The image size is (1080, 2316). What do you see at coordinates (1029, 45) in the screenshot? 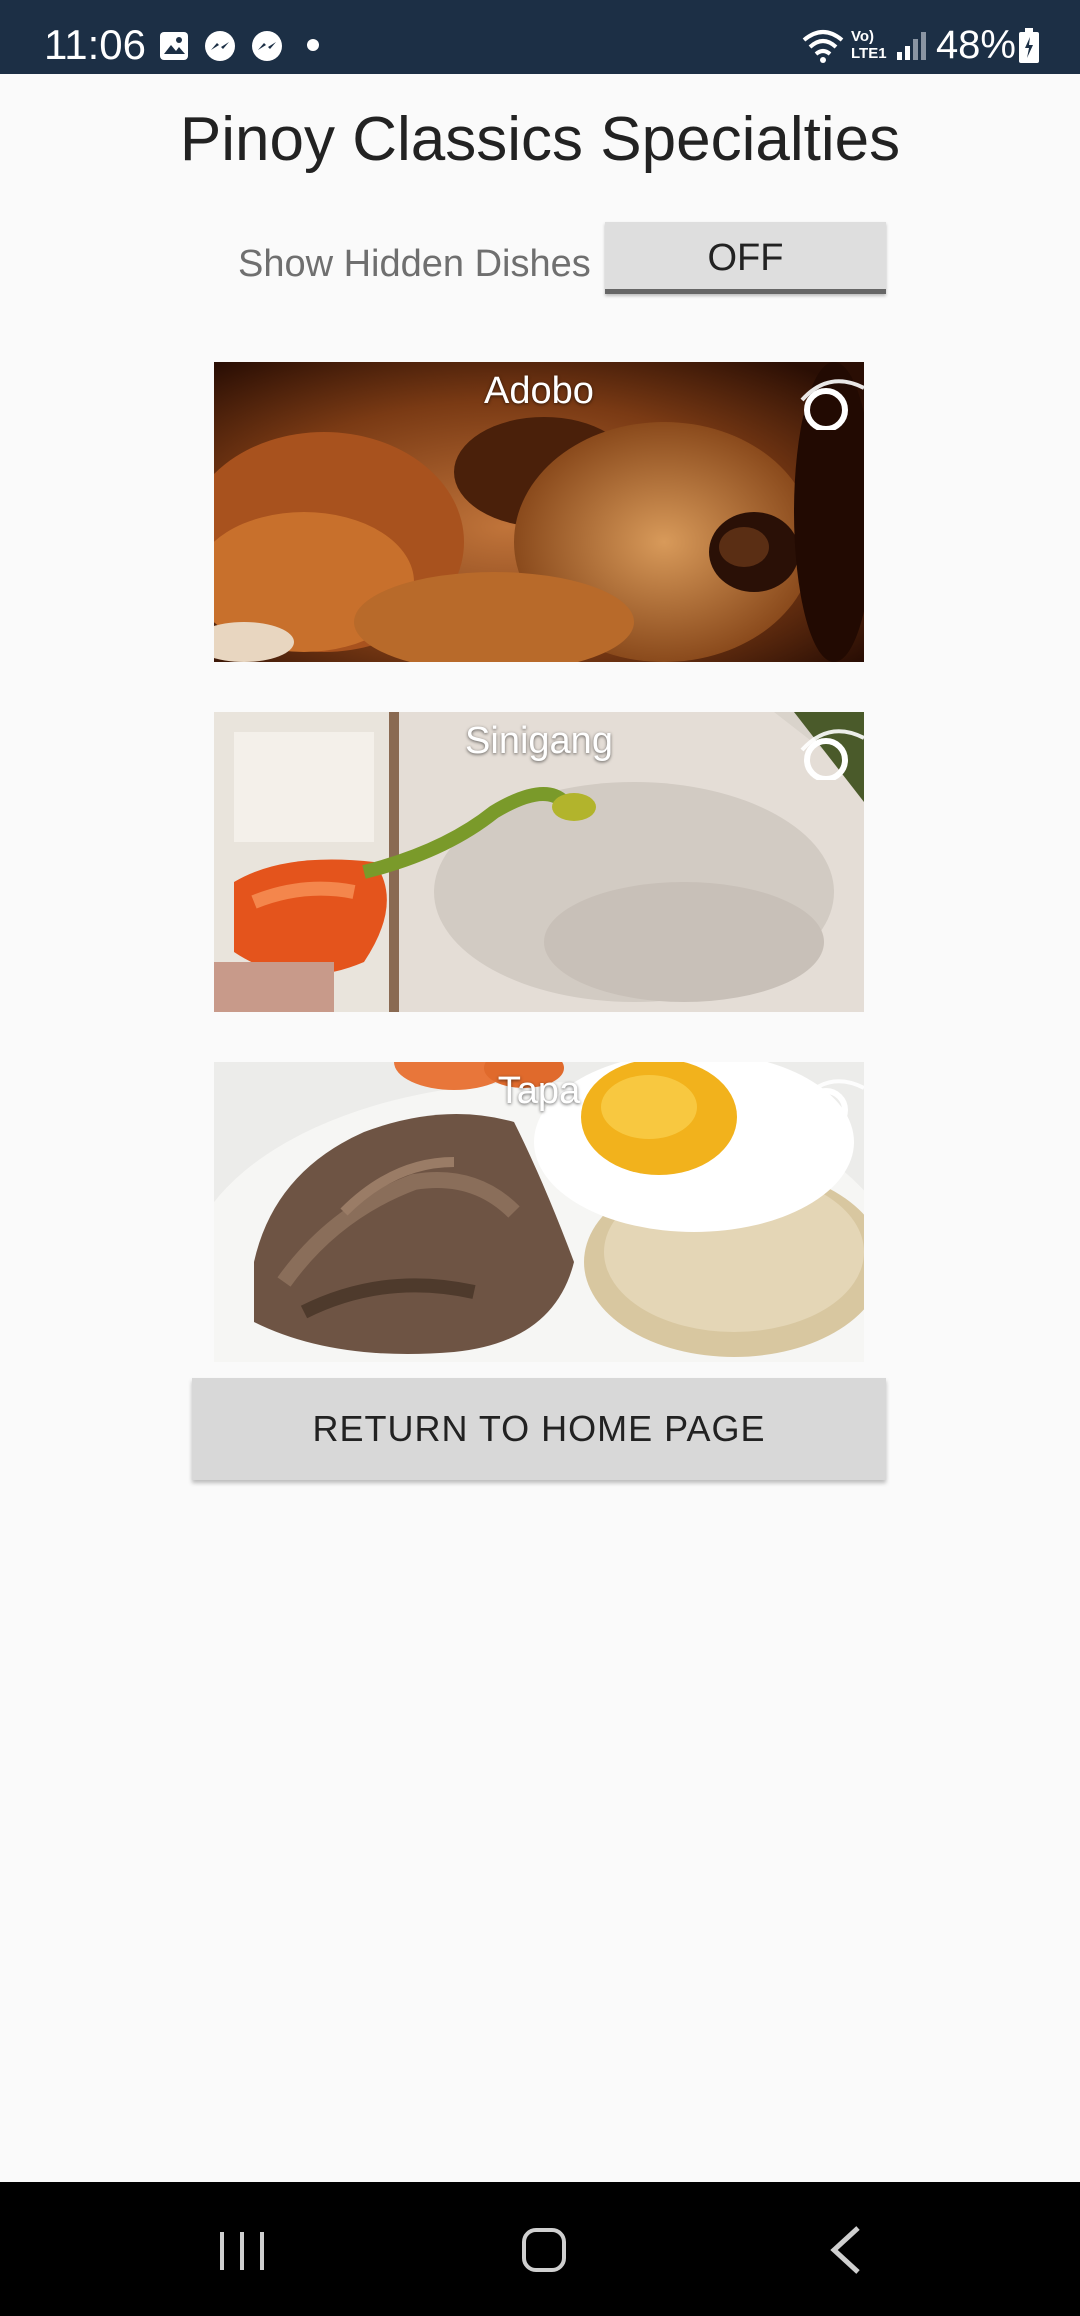
I see `battery-icon` at bounding box center [1029, 45].